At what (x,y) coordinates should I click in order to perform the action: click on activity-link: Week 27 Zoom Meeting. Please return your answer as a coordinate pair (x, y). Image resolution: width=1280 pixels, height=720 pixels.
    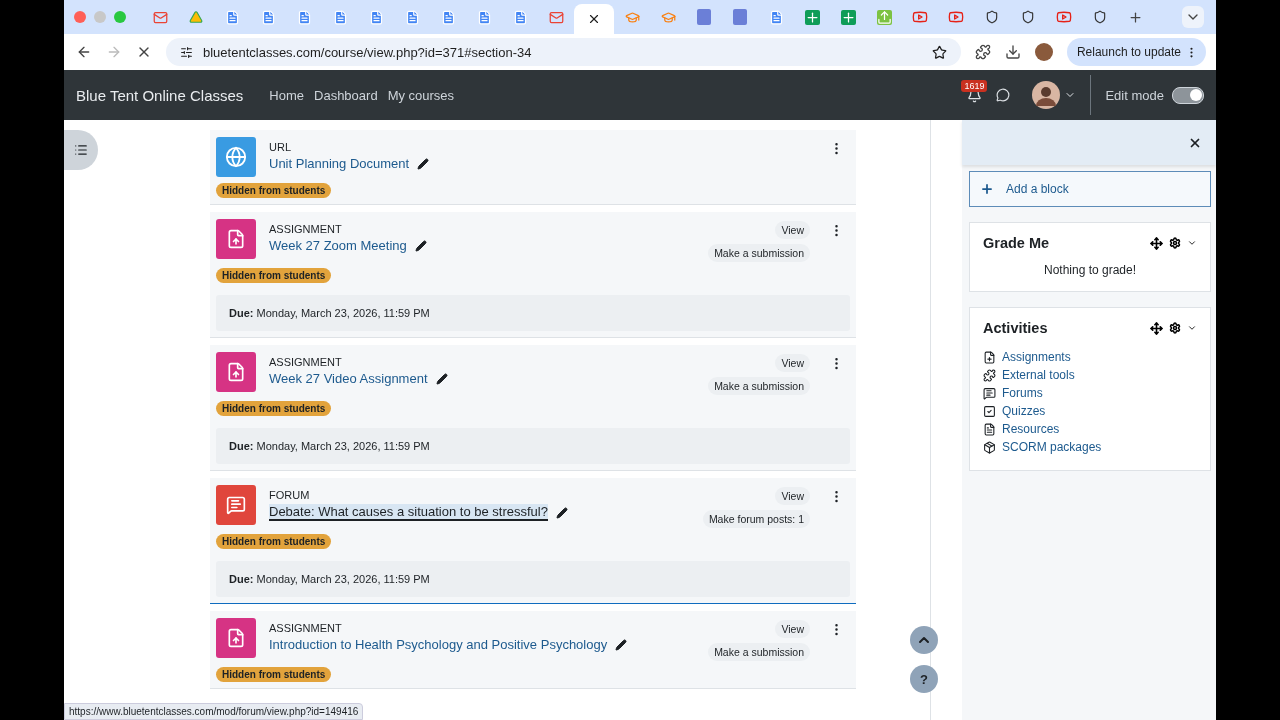
    Looking at the image, I should click on (338, 245).